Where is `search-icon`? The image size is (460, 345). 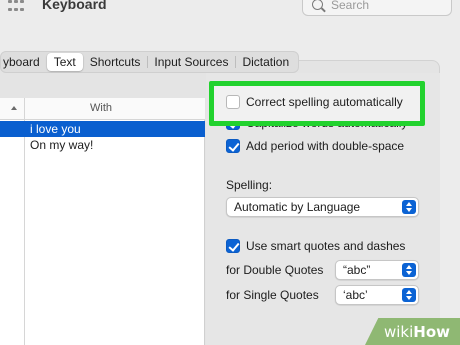 search-icon is located at coordinates (317, 5).